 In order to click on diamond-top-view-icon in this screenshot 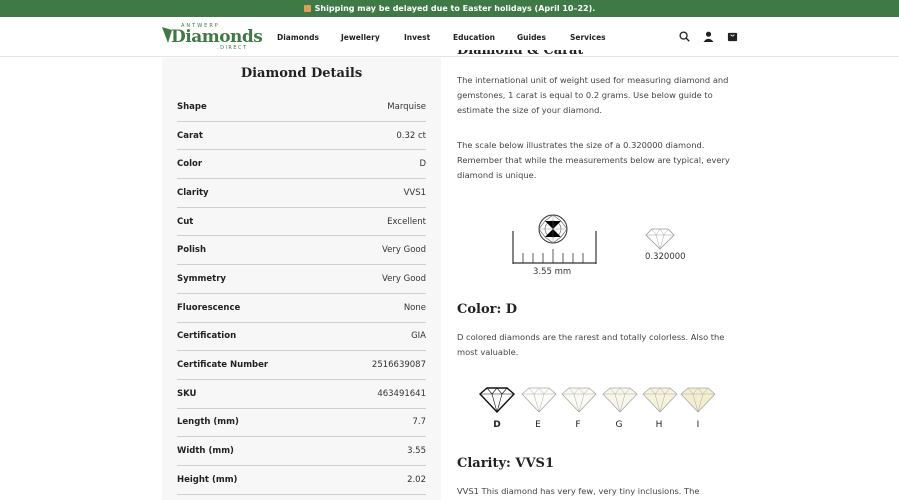, I will do `click(553, 229)`.